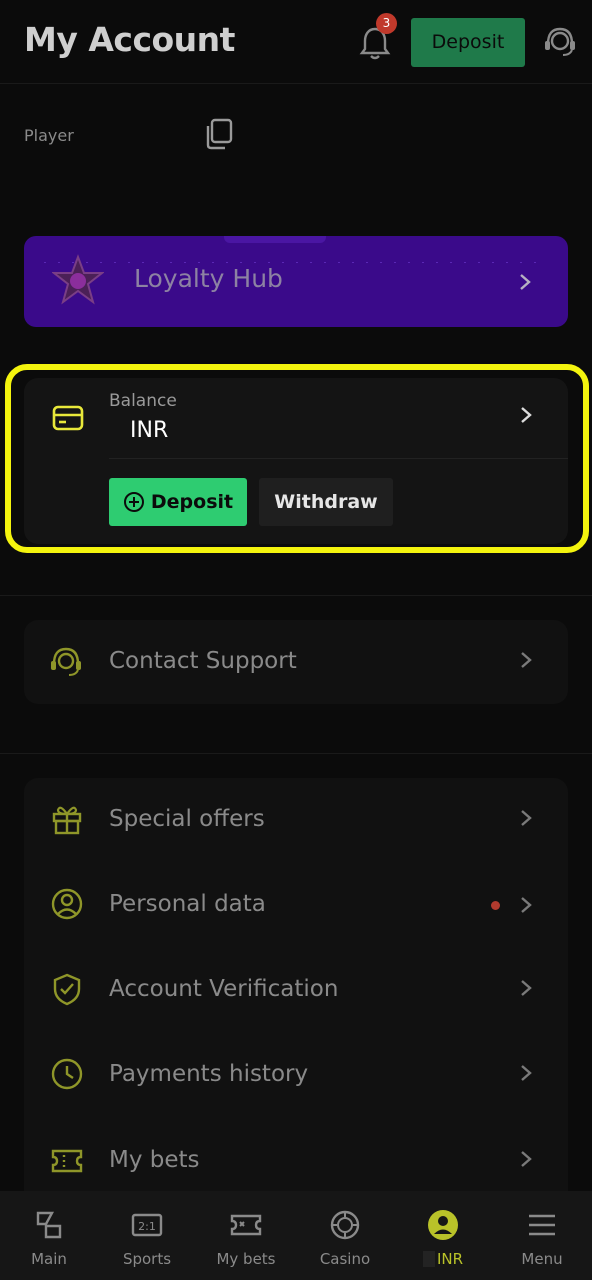 The height and width of the screenshot is (1280, 592). I want to click on loyalty-hub-banner: Loyalty Hub, so click(296, 281).